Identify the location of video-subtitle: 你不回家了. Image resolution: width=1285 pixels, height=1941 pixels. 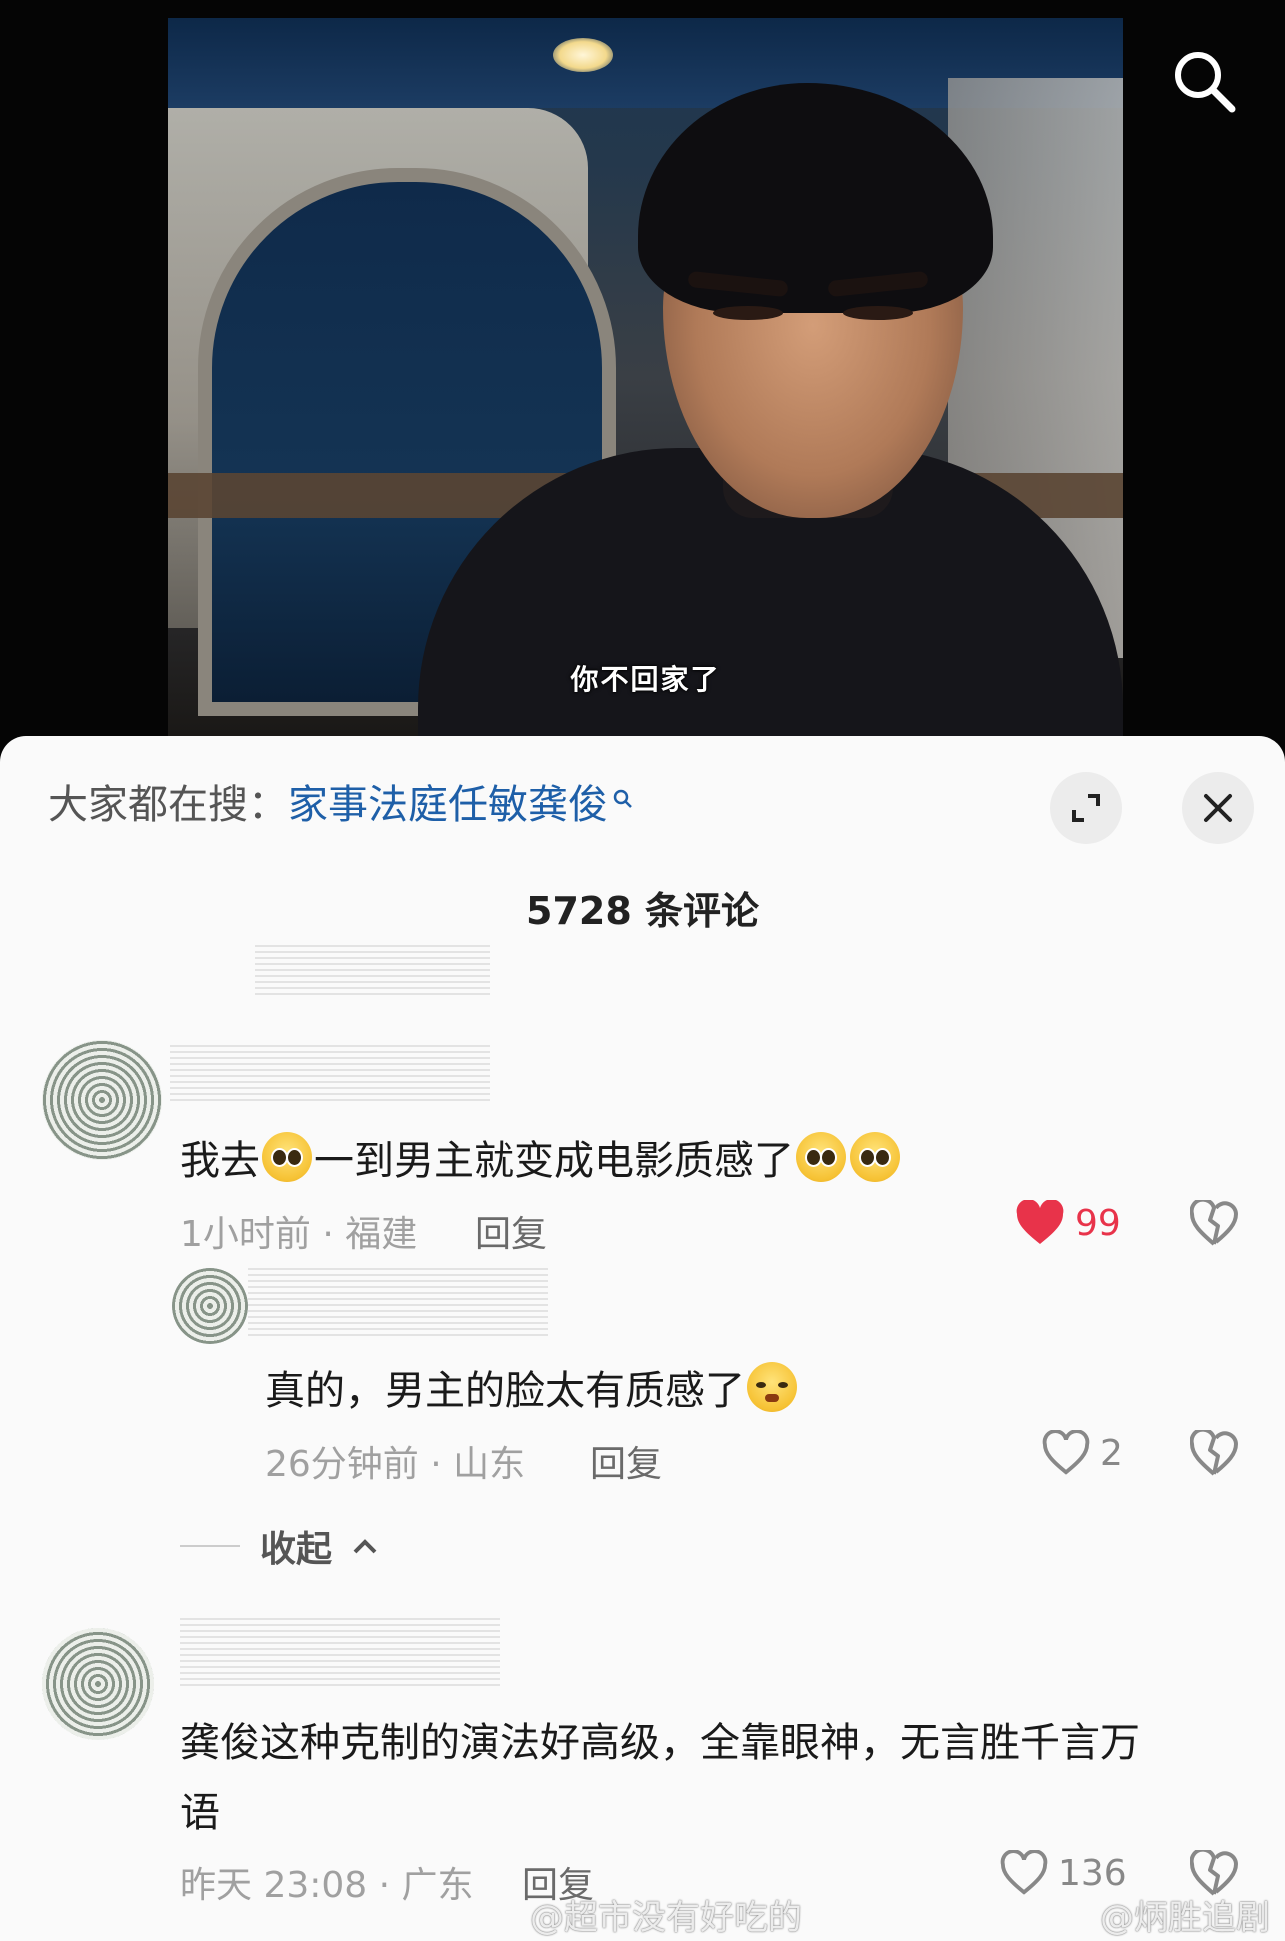
(645, 679).